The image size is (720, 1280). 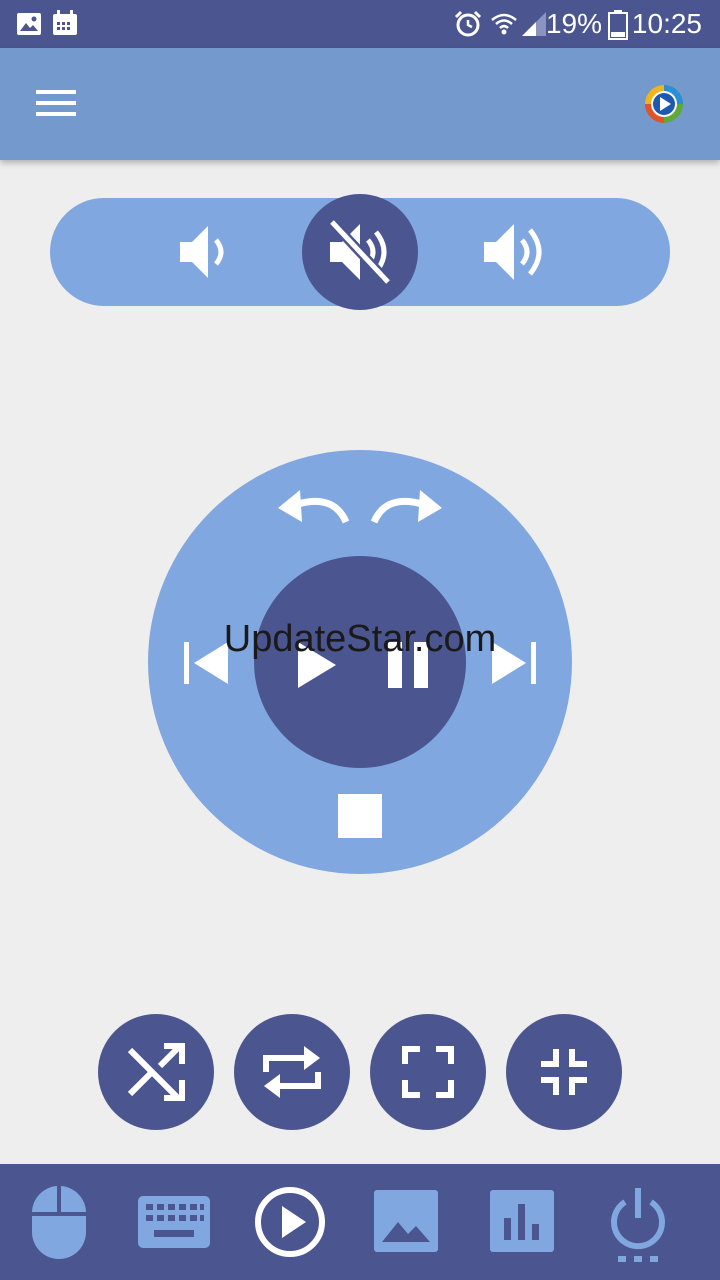 I want to click on clock: 10:25, so click(x=666, y=23).